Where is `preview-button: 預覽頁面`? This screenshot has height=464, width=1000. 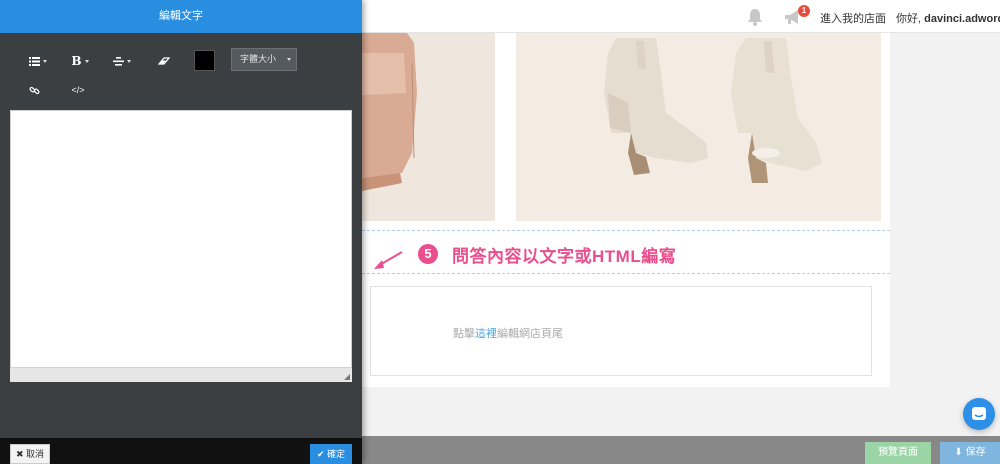 preview-button: 預覽頁面 is located at coordinates (898, 453).